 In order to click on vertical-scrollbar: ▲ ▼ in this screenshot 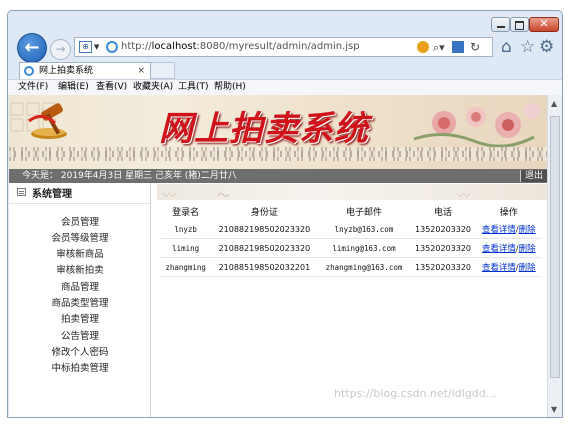, I will do `click(554, 256)`.